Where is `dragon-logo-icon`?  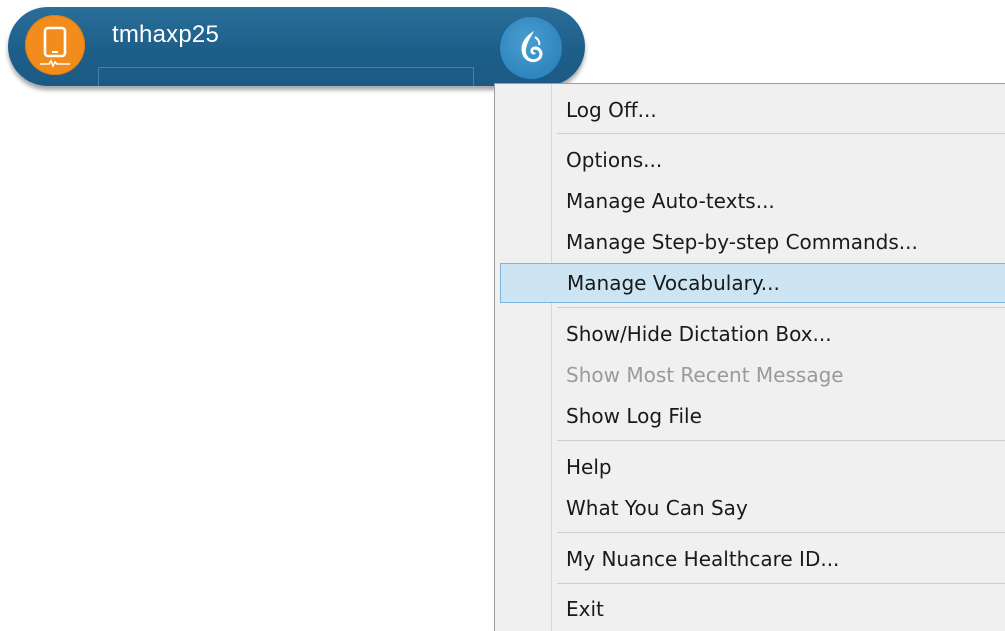 dragon-logo-icon is located at coordinates (532, 47).